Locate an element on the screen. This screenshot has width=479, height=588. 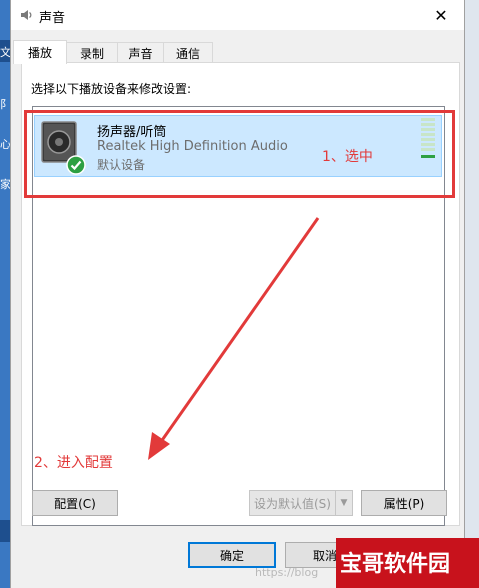
set-default-dropdown: ▼ is located at coordinates (344, 503).